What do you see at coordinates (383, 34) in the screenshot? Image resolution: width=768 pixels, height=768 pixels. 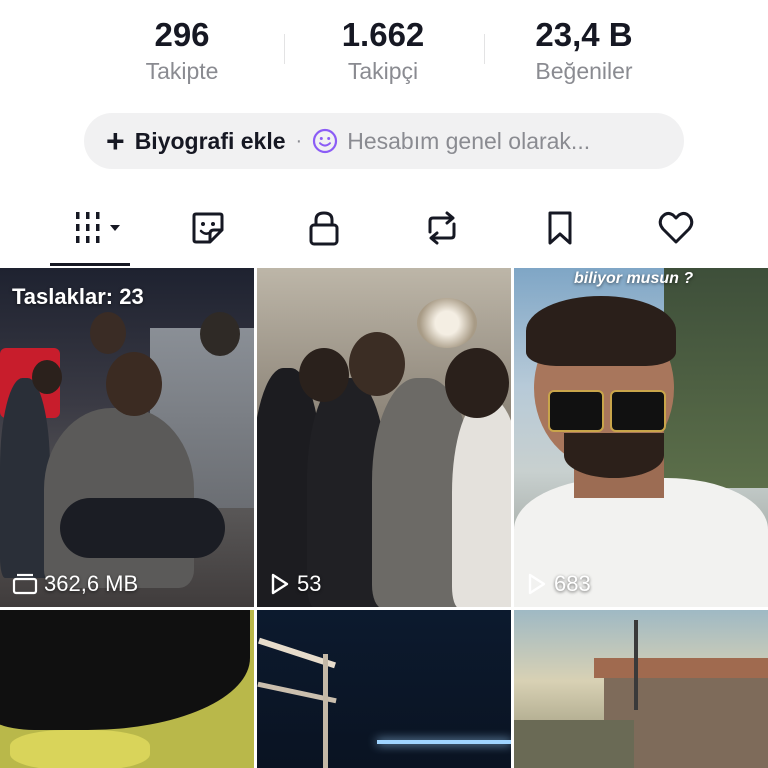 I see `followers-count: 1.662` at bounding box center [383, 34].